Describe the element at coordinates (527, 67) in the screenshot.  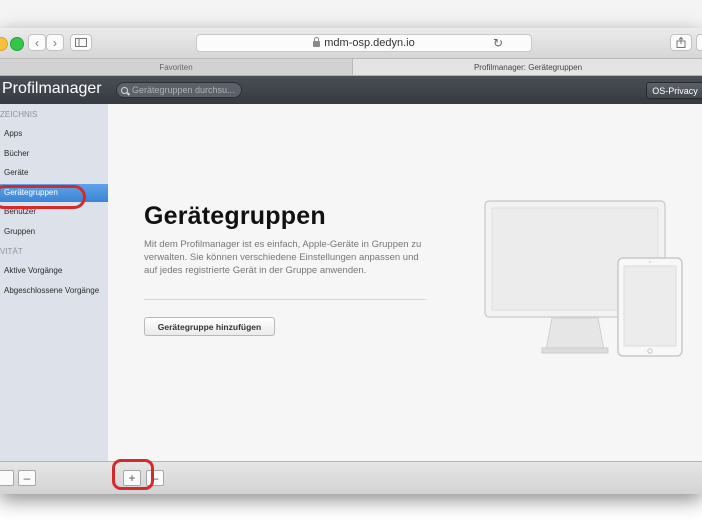
I see `tab-profile-manager: Profilmanager: Gerätegruppen` at that location.